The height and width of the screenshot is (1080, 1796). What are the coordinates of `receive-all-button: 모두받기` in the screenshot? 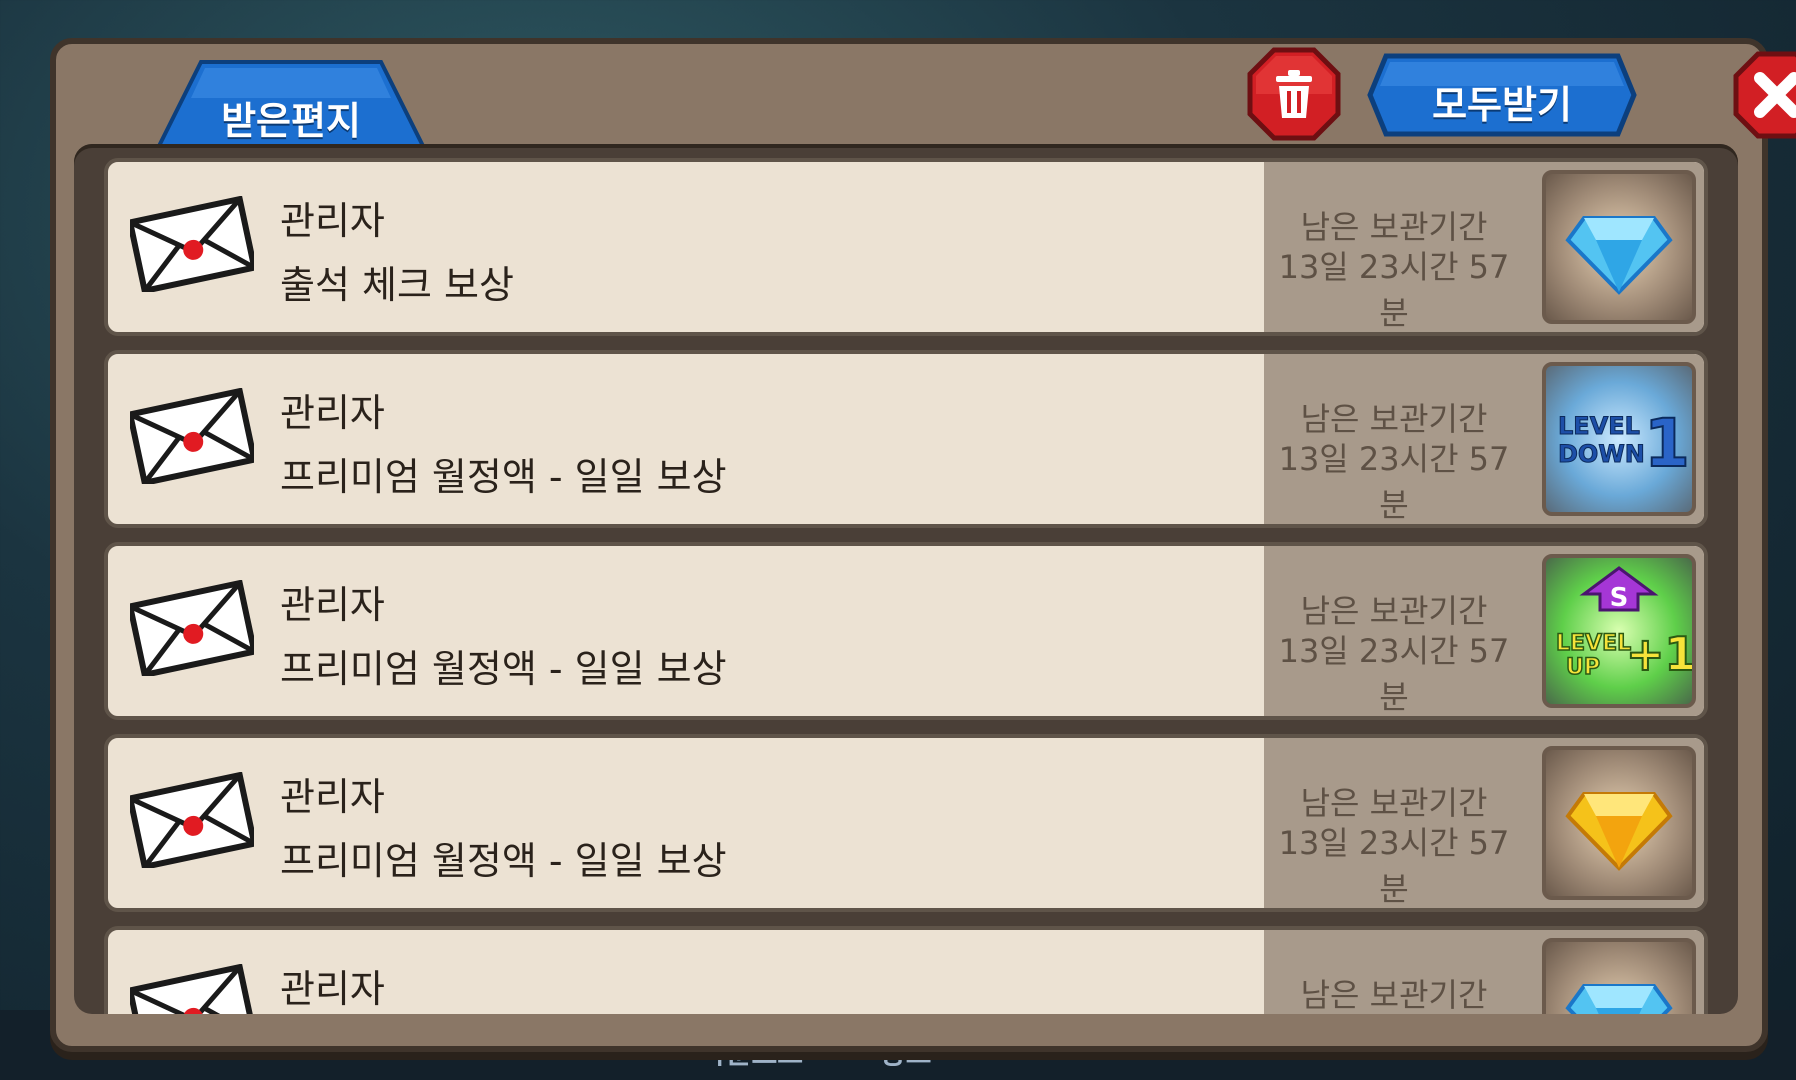 It's located at (1502, 95).